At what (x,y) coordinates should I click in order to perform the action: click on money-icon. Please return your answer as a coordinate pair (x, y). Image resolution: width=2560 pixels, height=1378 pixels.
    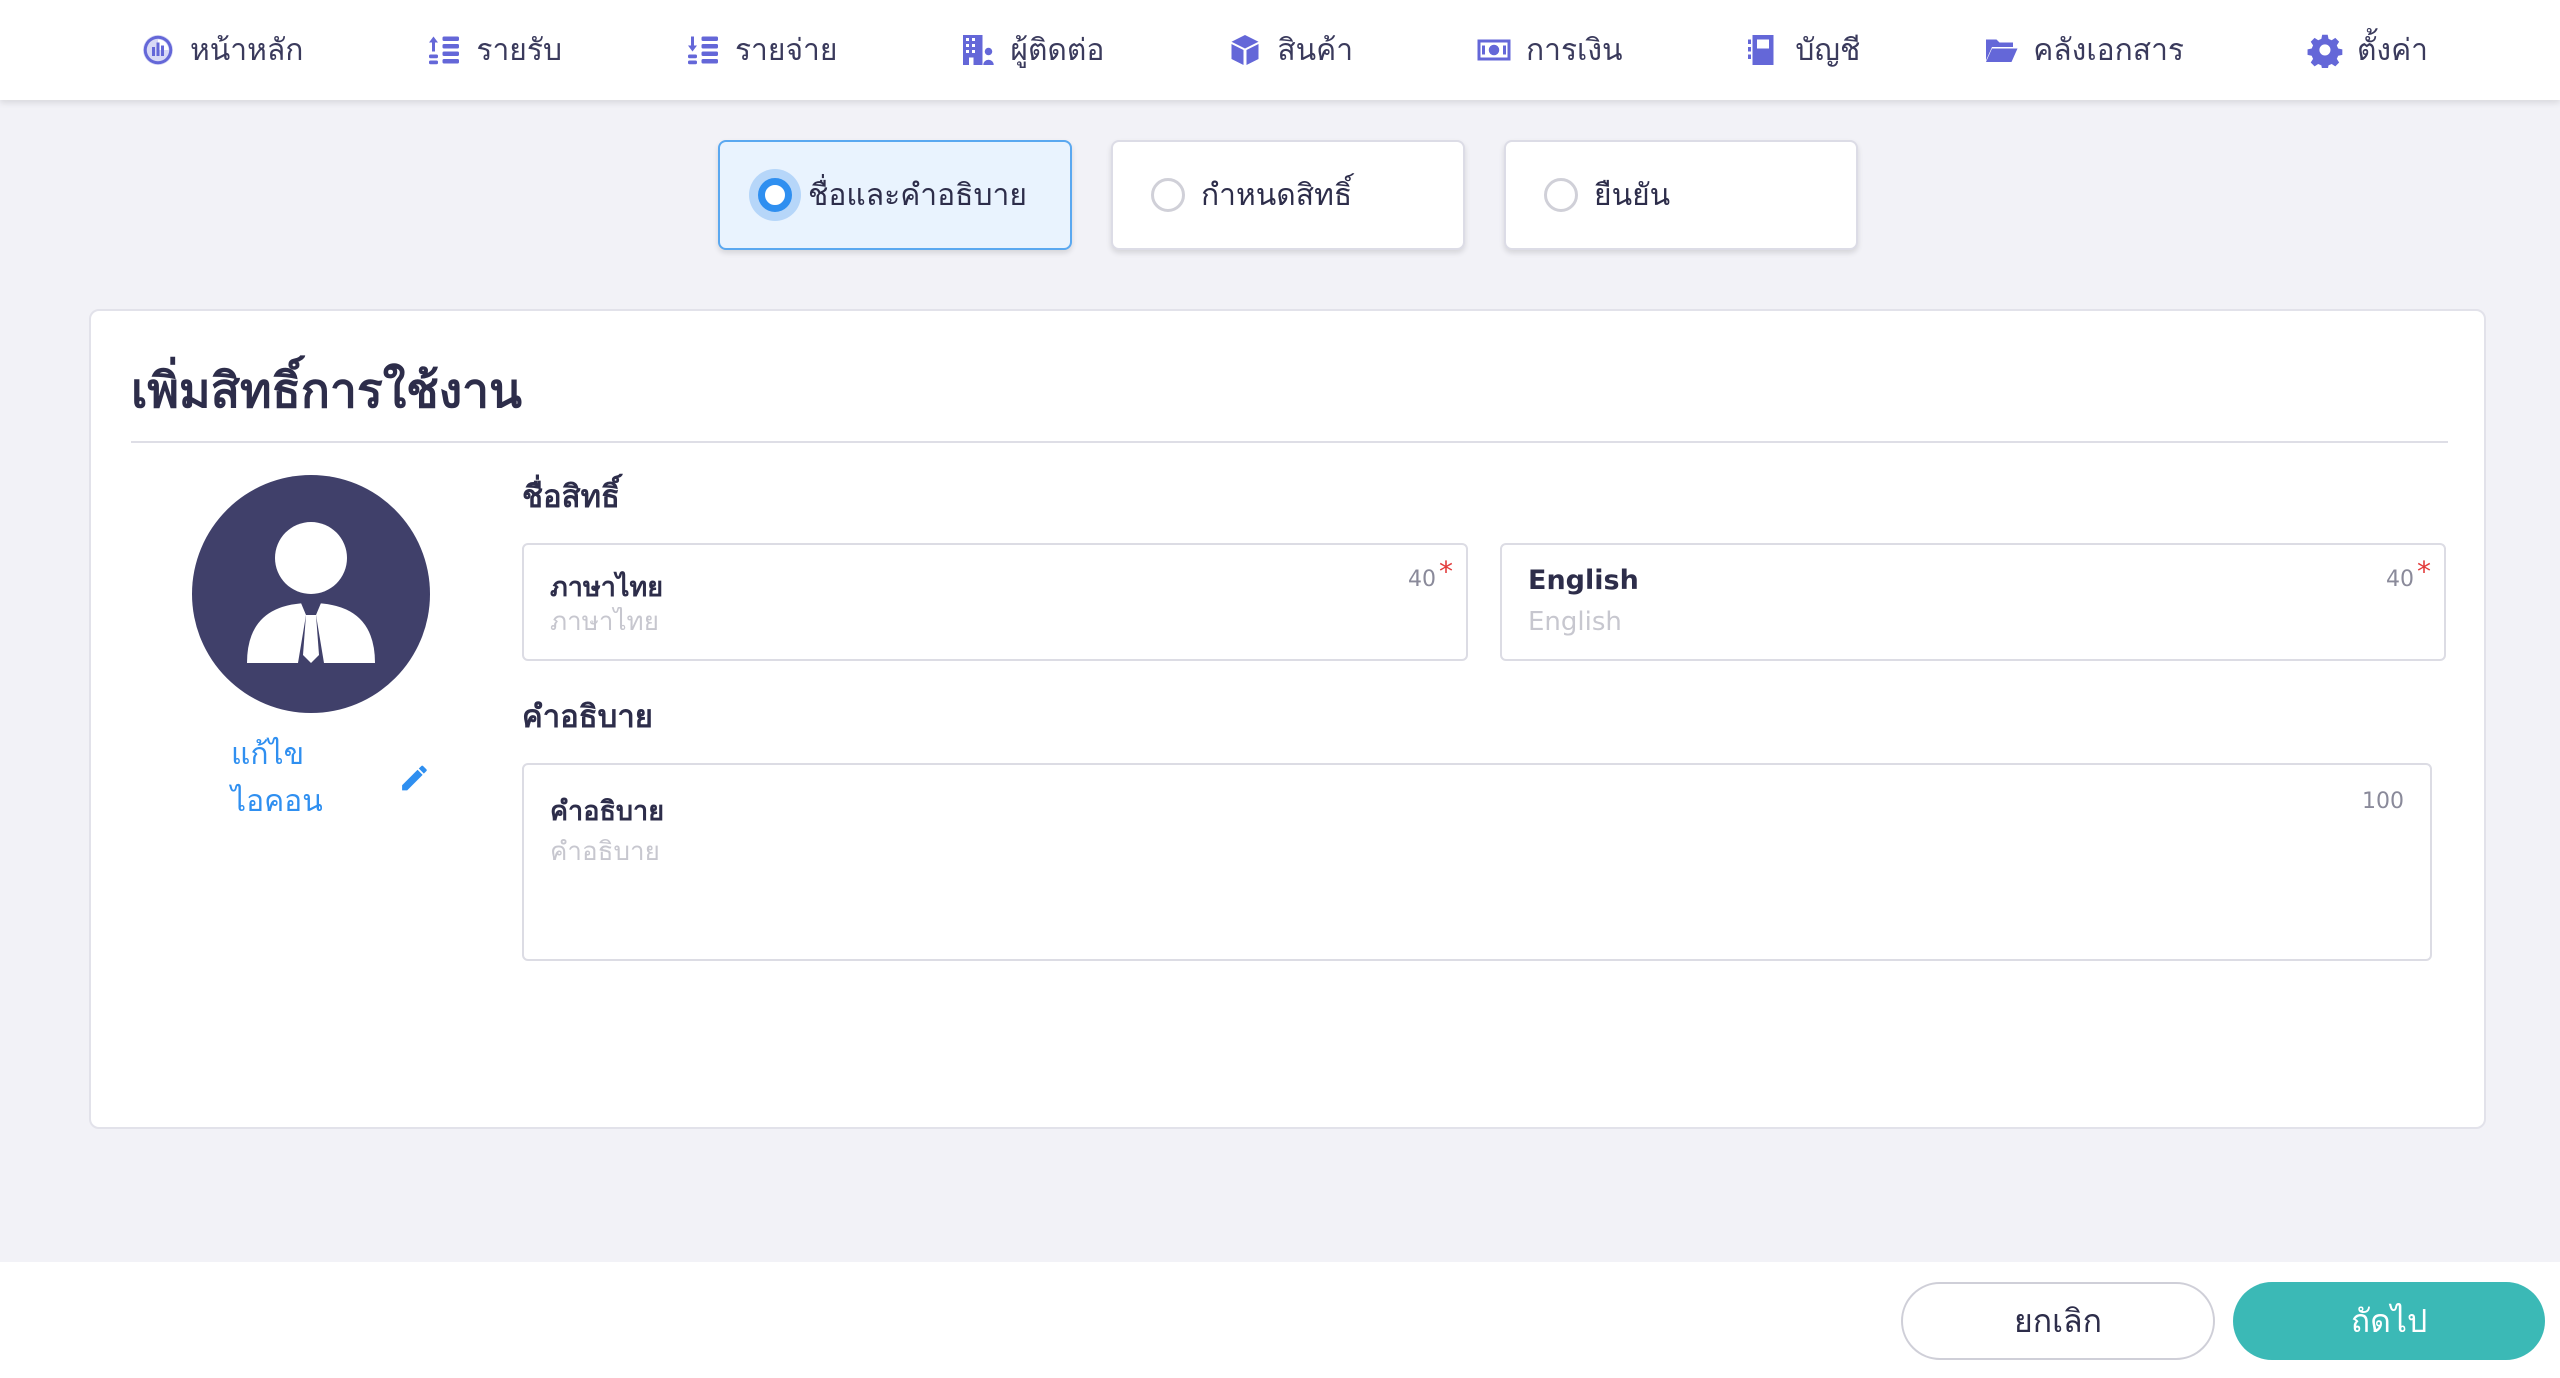
    Looking at the image, I should click on (1494, 50).